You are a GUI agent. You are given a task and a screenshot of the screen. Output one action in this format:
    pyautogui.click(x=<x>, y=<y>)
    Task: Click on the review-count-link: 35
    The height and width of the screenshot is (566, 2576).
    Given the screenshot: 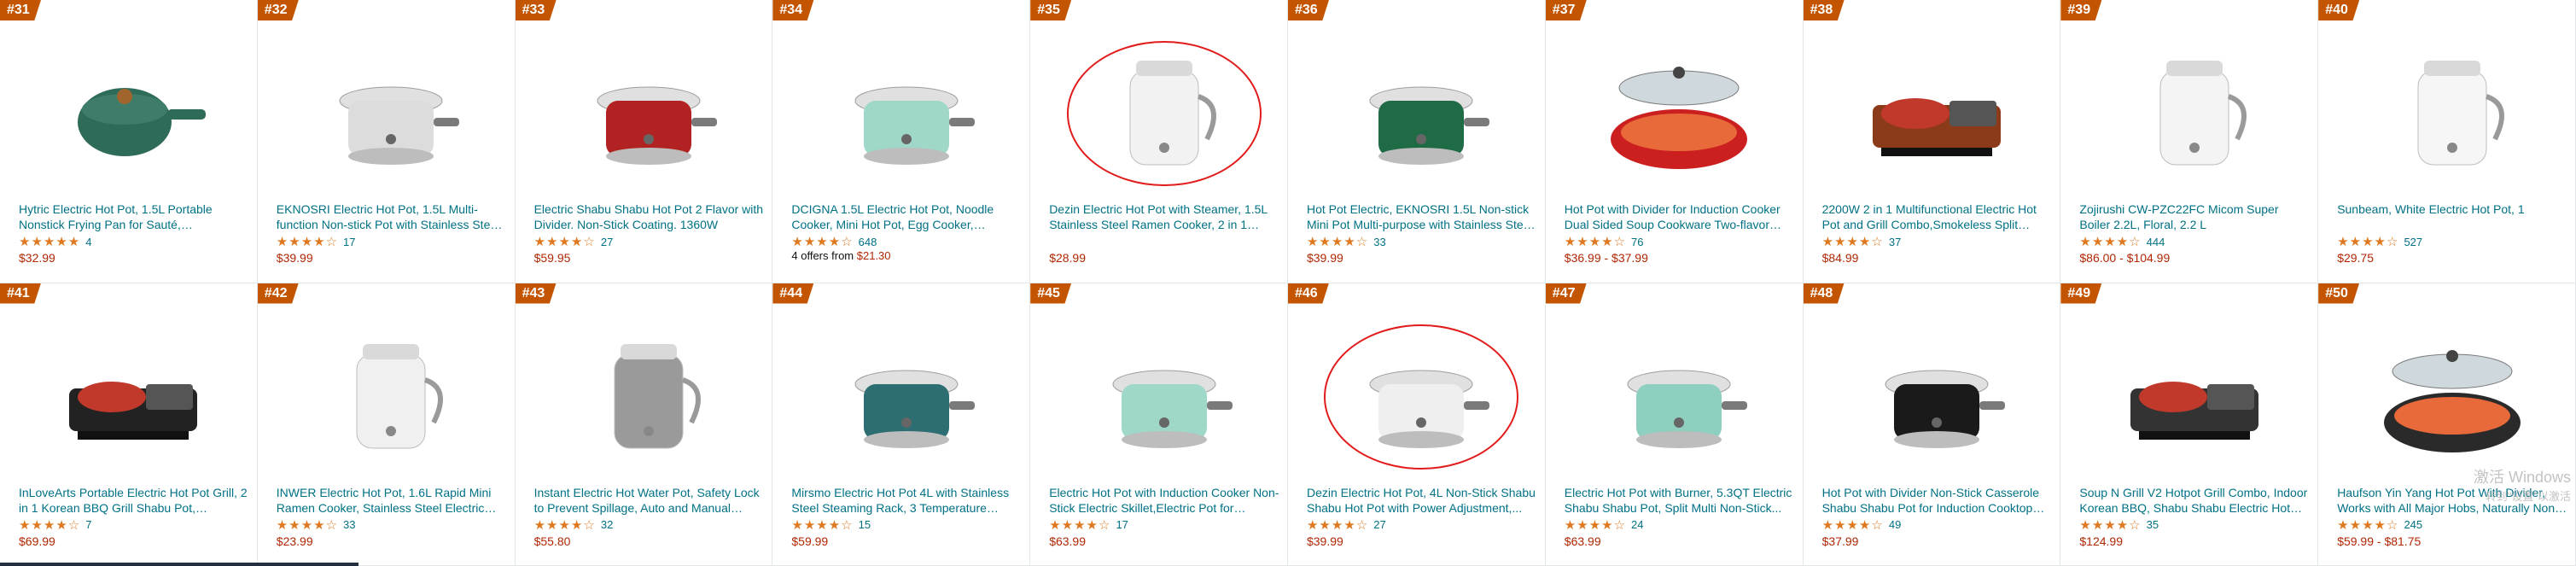 What is the action you would take?
    pyautogui.click(x=2153, y=524)
    